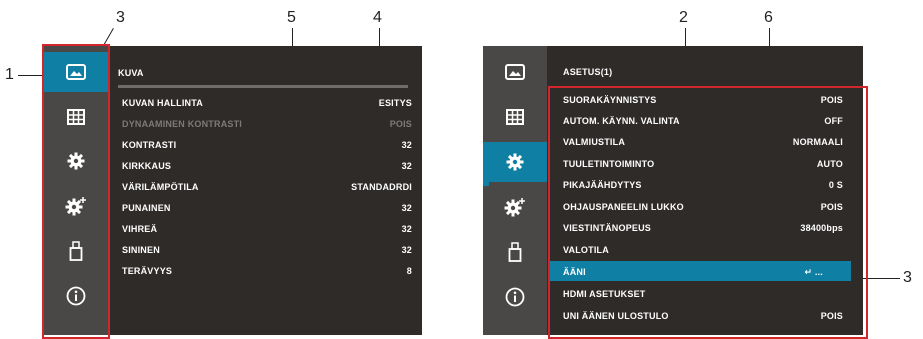 This screenshot has height=339, width=923. I want to click on sidebar-item-settings-plus, so click(515, 207).